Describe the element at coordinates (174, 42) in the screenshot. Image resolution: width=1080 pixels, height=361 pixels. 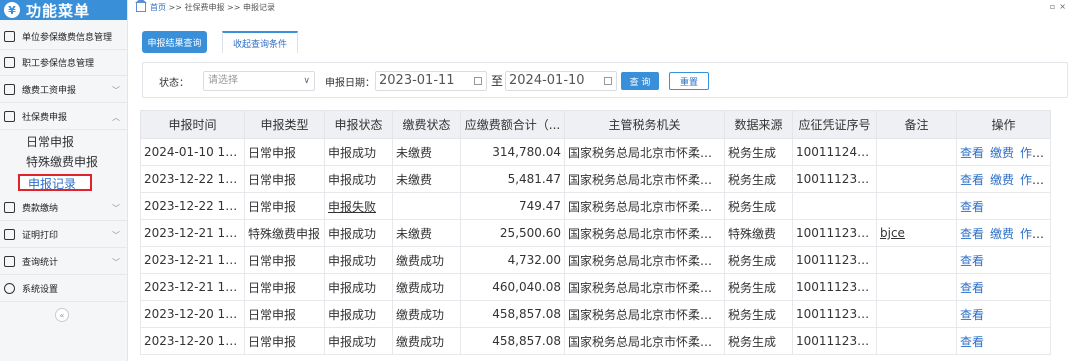
I see `tab-declare-result-query: 申报结果查询` at that location.